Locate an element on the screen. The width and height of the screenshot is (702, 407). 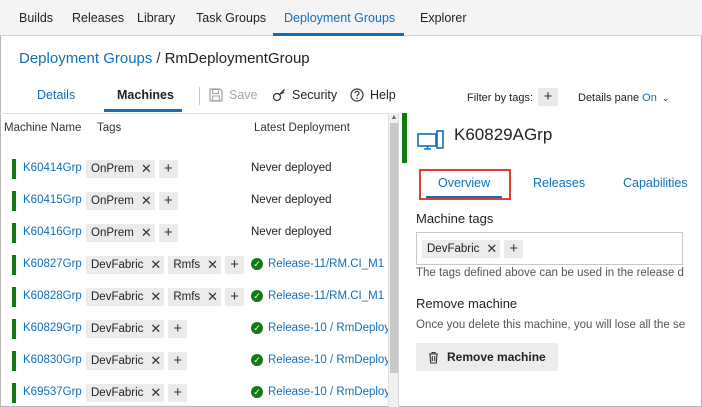
table-row: K60414Grp OnPrem ✕ + Never deployed is located at coordinates (194, 169).